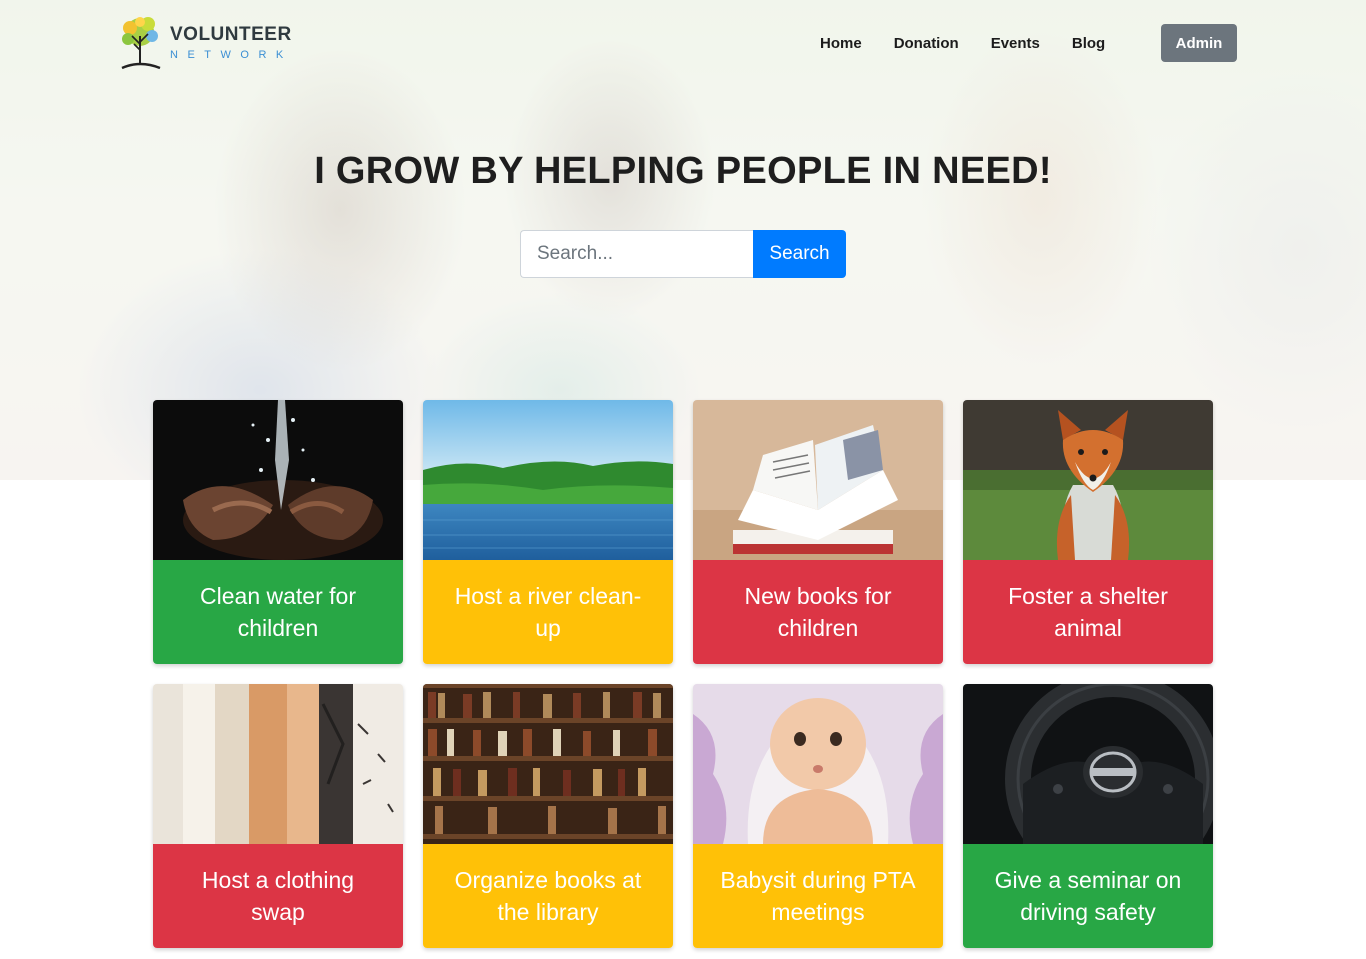 This screenshot has height=959, width=1366. What do you see at coordinates (841, 43) in the screenshot?
I see `nav-home-link: Home` at bounding box center [841, 43].